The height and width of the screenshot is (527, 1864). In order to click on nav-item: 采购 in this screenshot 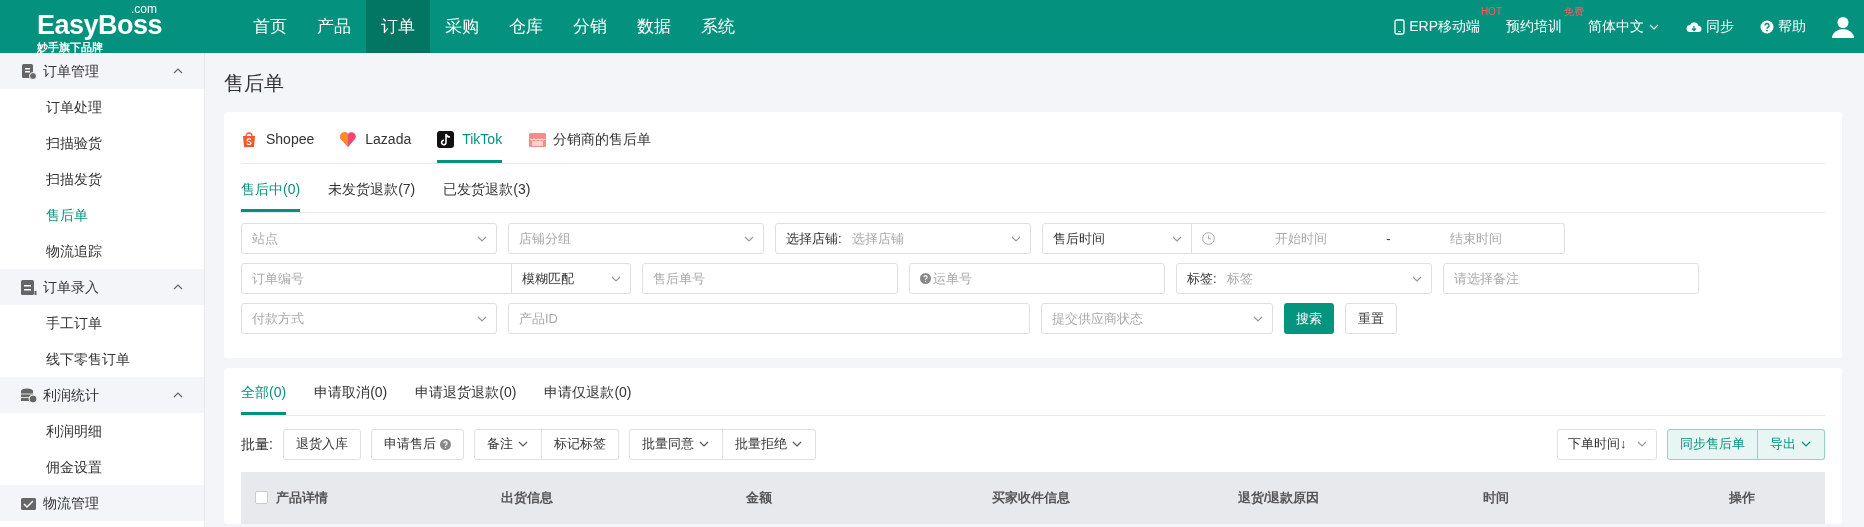, I will do `click(462, 26)`.